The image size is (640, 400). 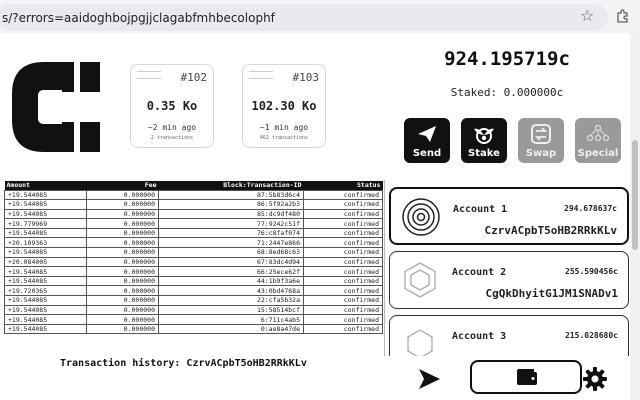 What do you see at coordinates (231, 281) in the screenshot?
I see `tx-block-id: 44:1b9f3a6e` at bounding box center [231, 281].